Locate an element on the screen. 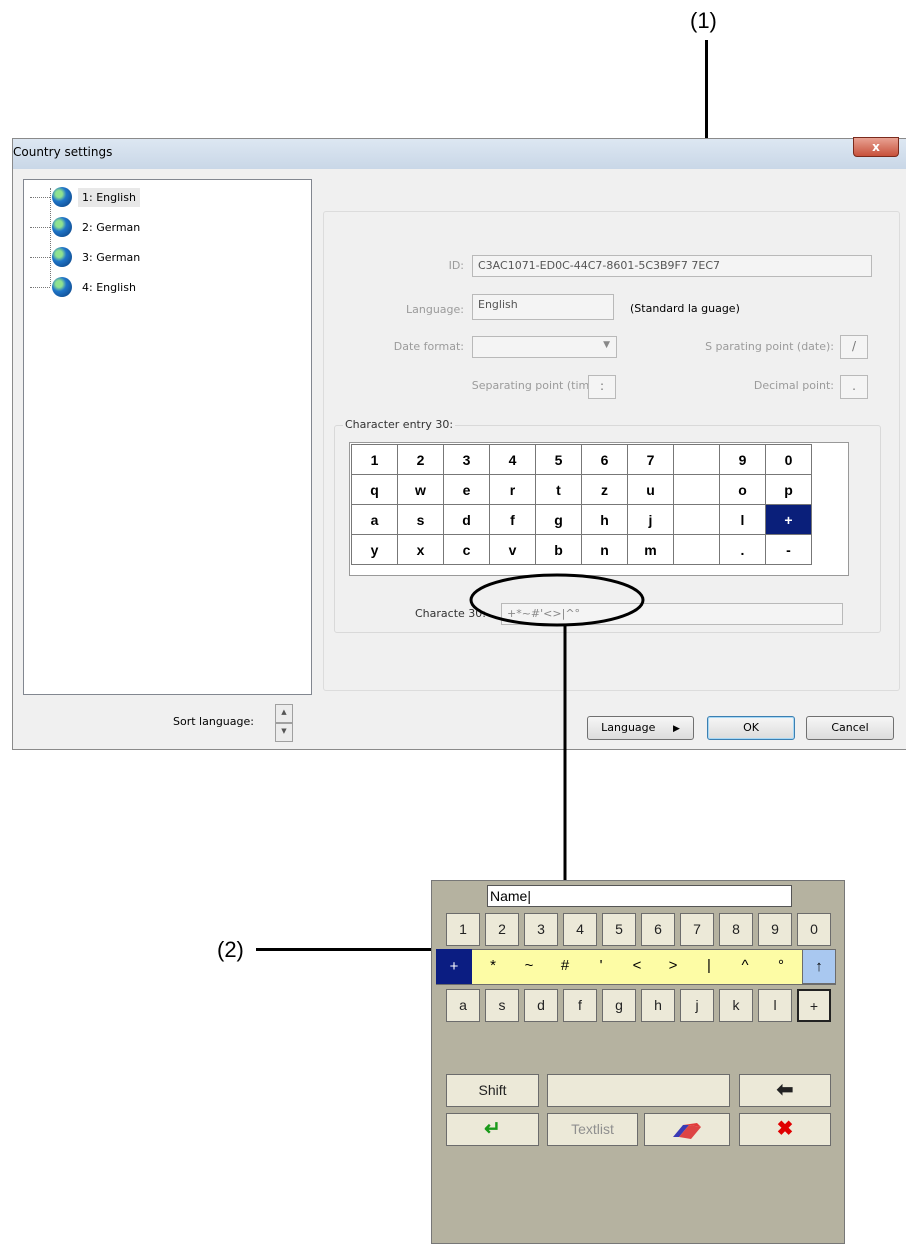 This screenshot has width=906, height=1246. chevron-down-icon: ▼ is located at coordinates (284, 732).